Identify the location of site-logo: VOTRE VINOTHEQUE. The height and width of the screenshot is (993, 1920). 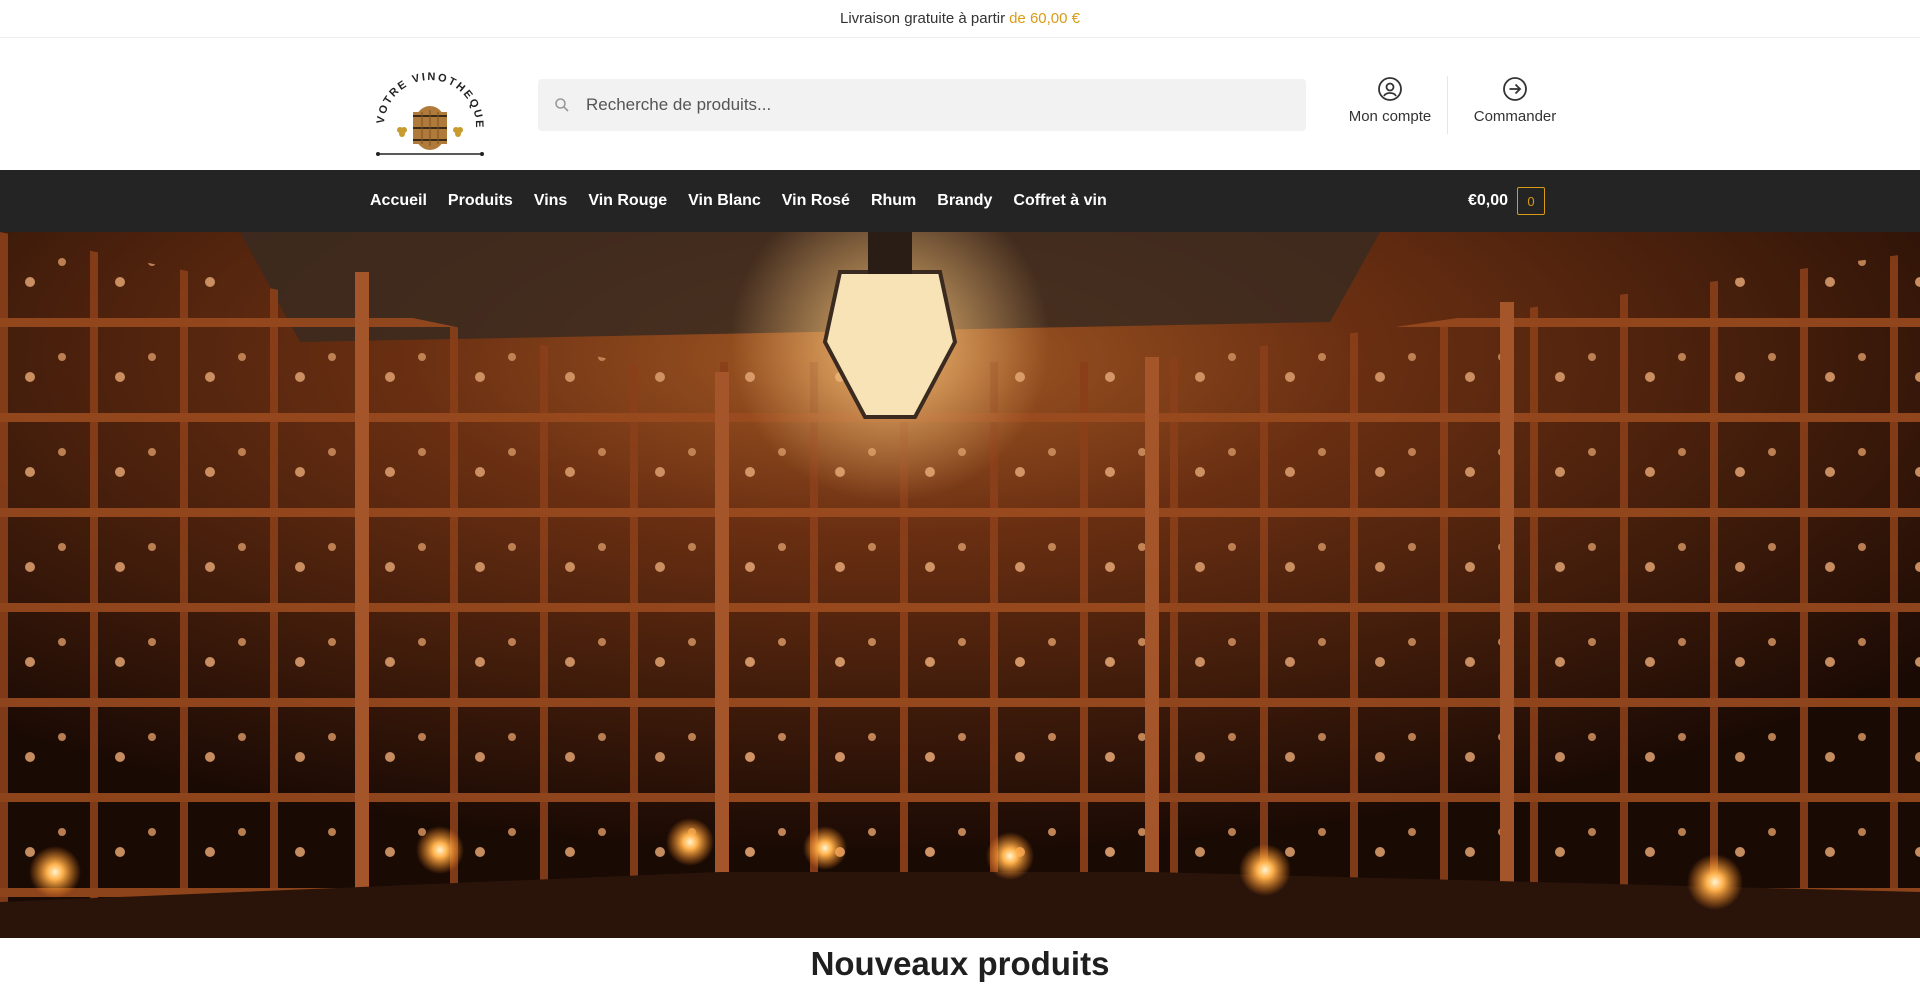
(430, 124).